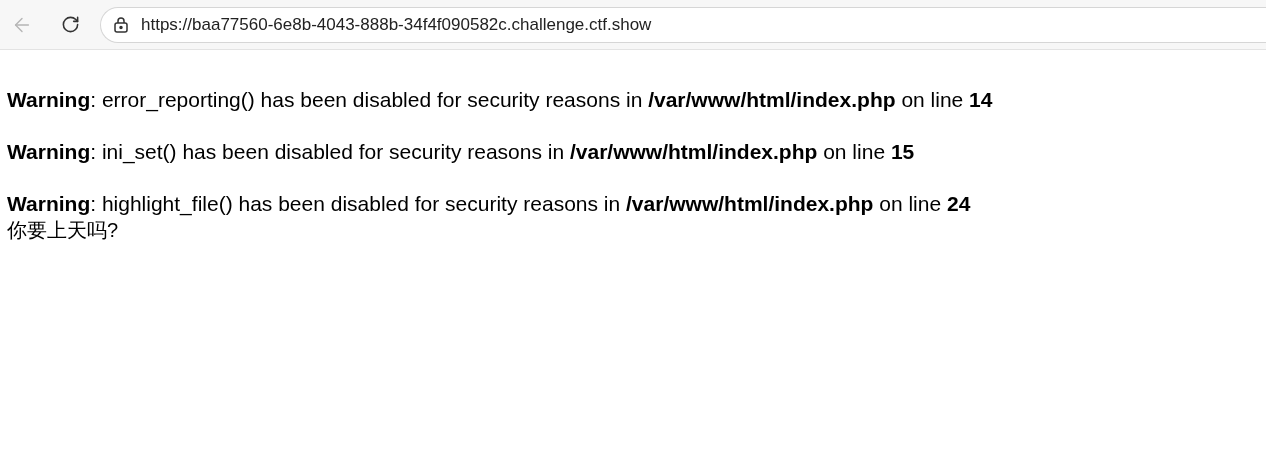 This screenshot has height=473, width=1266. I want to click on warning-message: Warning: ini_set() has been disabled for security reasons in /var/www/html/index.php on line 15, so click(461, 152).